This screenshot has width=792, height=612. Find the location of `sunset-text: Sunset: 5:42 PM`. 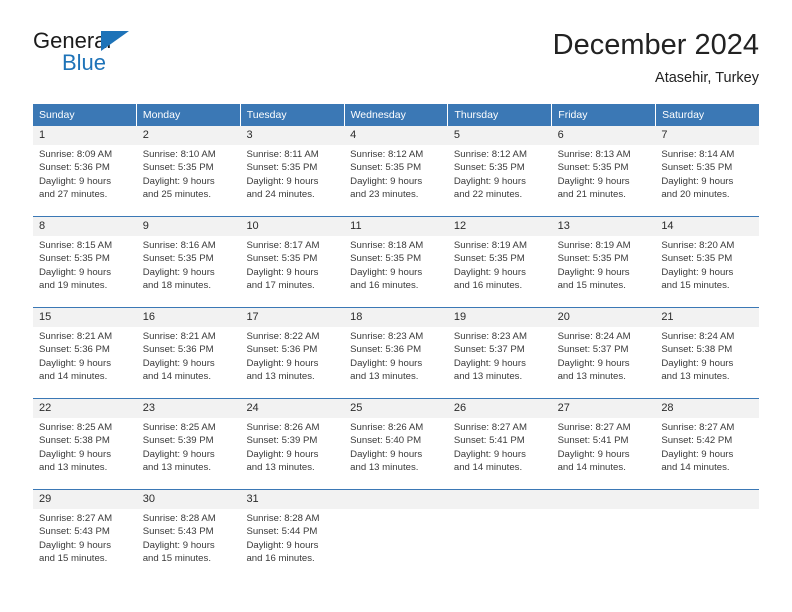

sunset-text: Sunset: 5:42 PM is located at coordinates (697, 441).